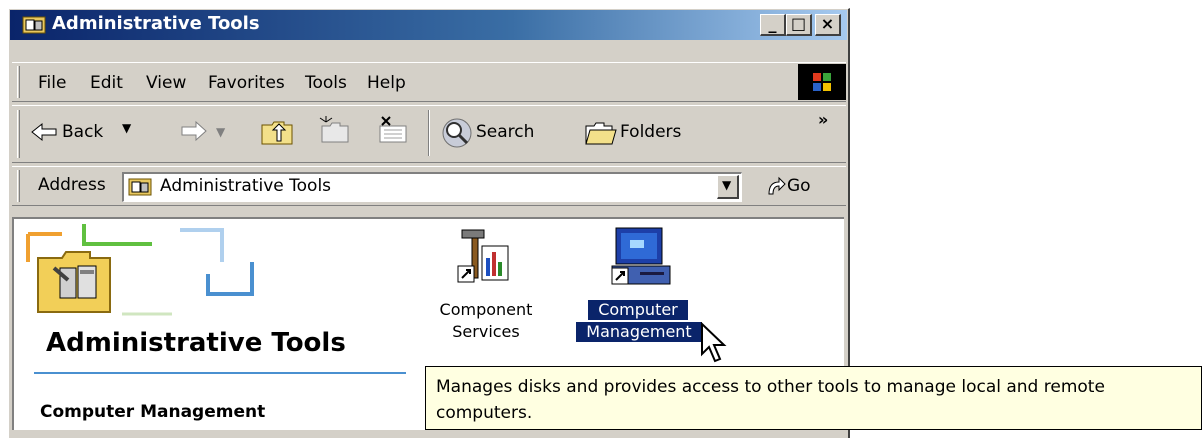 The height and width of the screenshot is (438, 1202). Describe the element at coordinates (72, 185) in the screenshot. I see `address-label: Address` at that location.